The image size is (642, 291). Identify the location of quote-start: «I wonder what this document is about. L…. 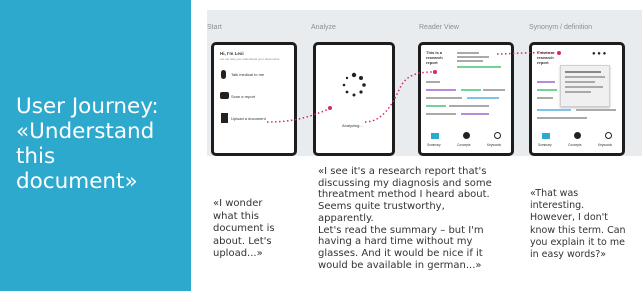
(244, 228).